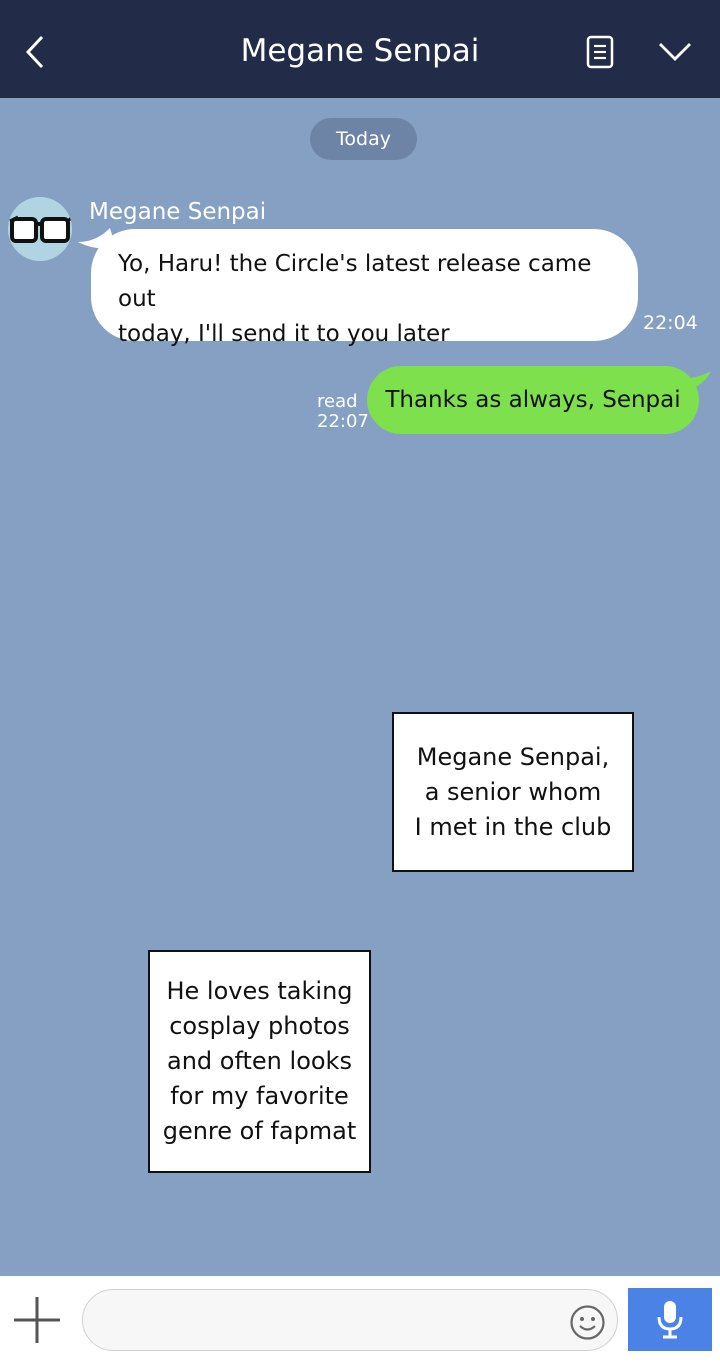 This screenshot has height=1365, width=720. I want to click on sender-name: Megane Senpai, so click(178, 212).